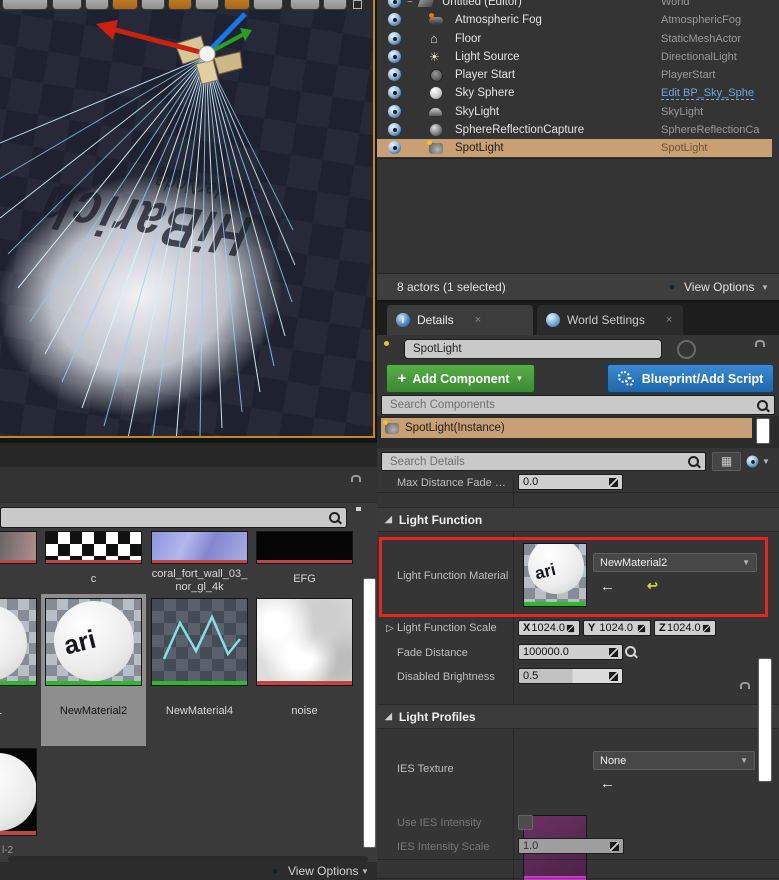 The image size is (779, 880). What do you see at coordinates (566, 428) in the screenshot?
I see `component-row-spotlight-instance: SpotLight(Instance)` at bounding box center [566, 428].